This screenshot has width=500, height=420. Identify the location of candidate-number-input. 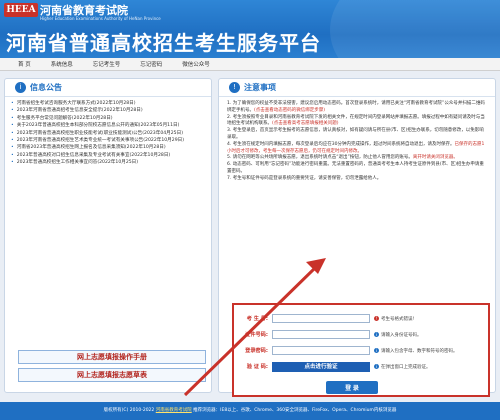
(321, 318).